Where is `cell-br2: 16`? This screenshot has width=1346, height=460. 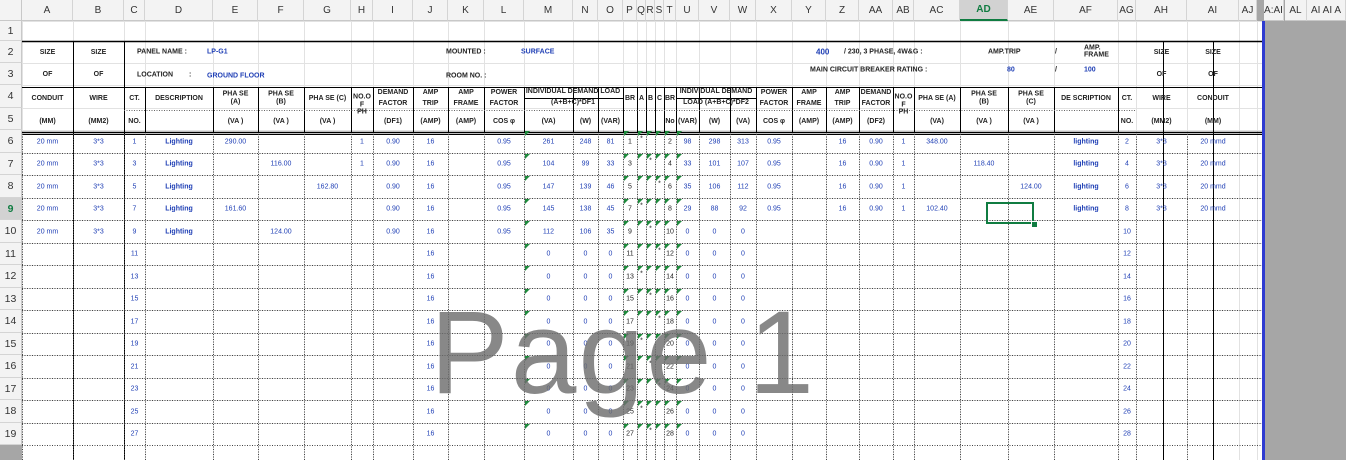 cell-br2: 16 is located at coordinates (670, 299).